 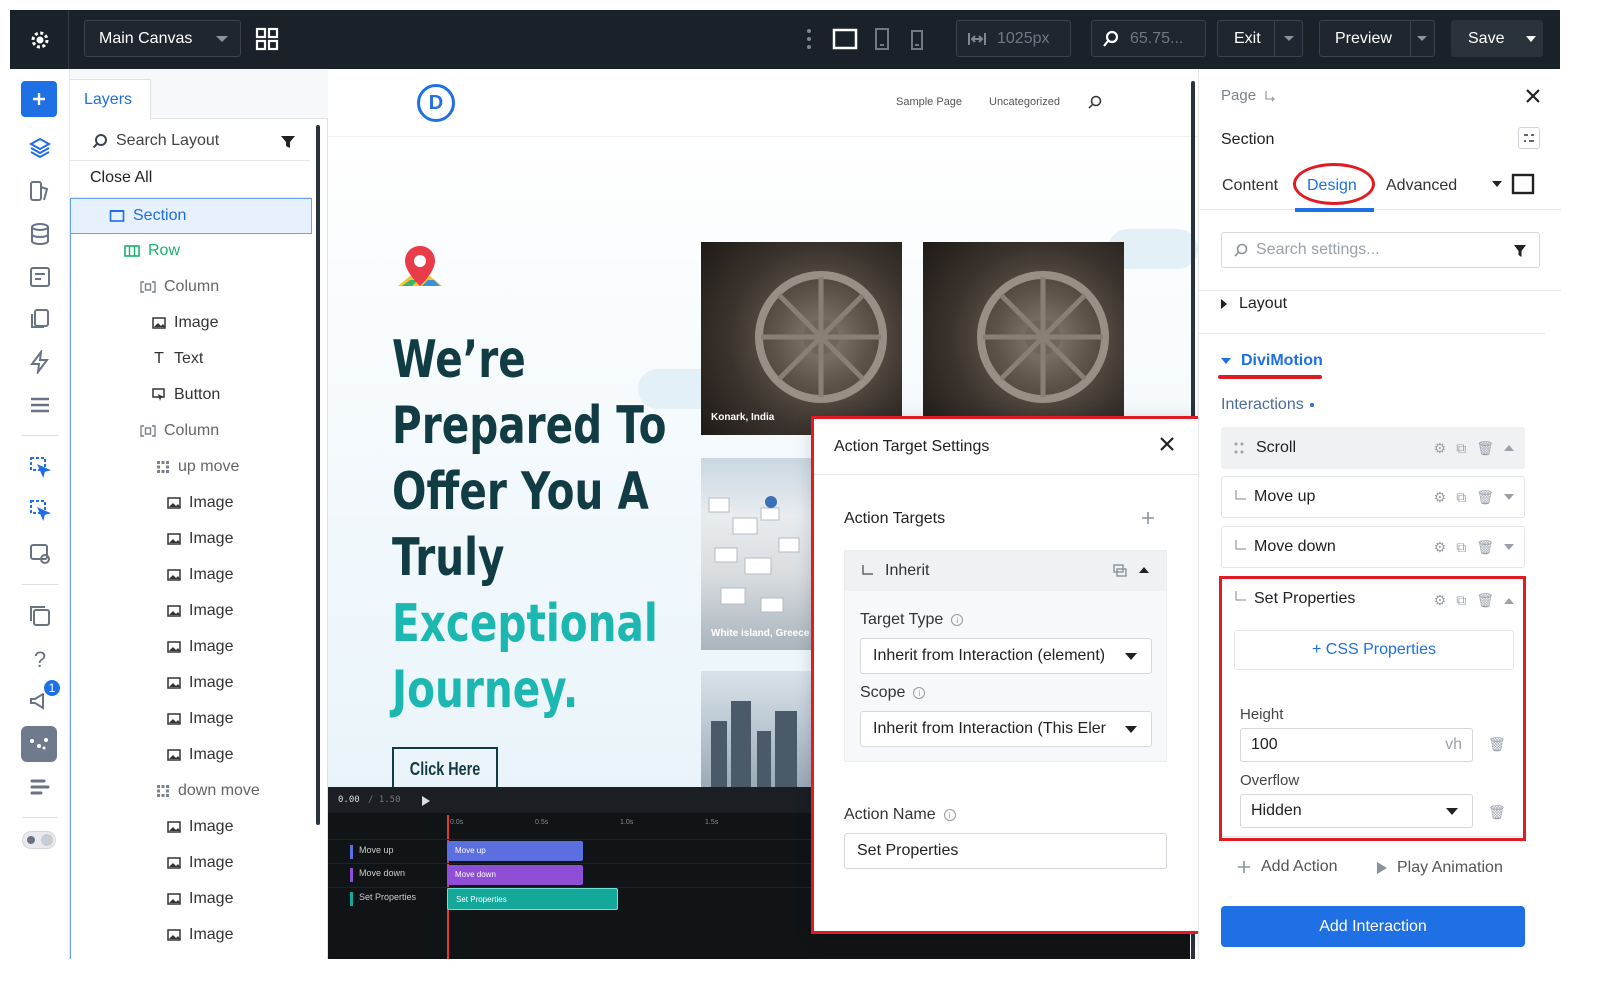 I want to click on layers-scrollbar, so click(x=318, y=475).